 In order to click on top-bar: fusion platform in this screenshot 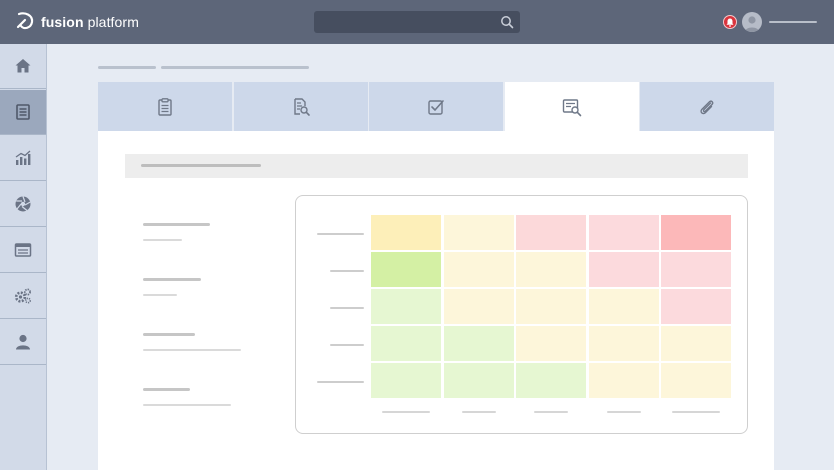, I will do `click(417, 22)`.